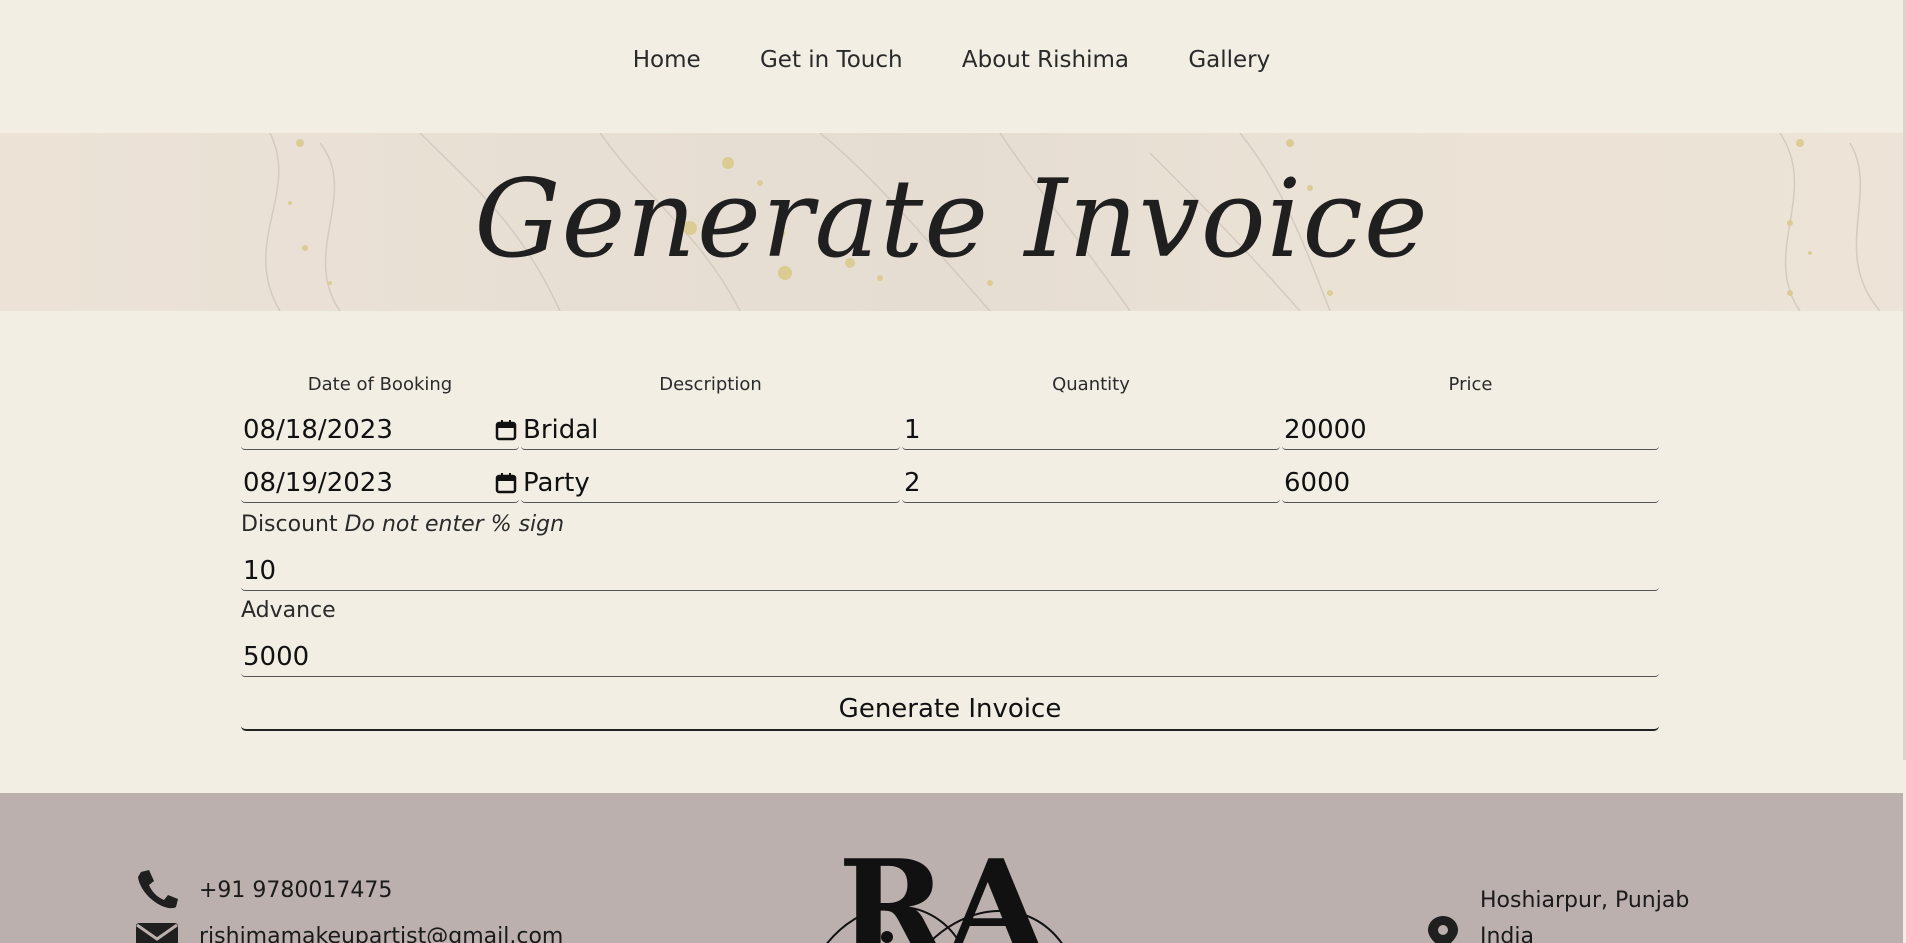  I want to click on page-title: Generate Invoice, so click(951, 219).